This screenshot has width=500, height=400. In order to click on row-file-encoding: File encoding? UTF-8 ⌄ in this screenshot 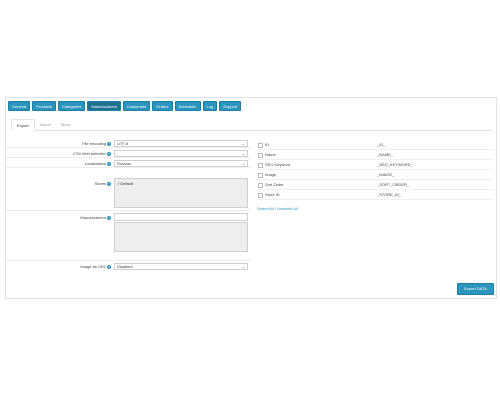, I will do `click(128, 143)`.